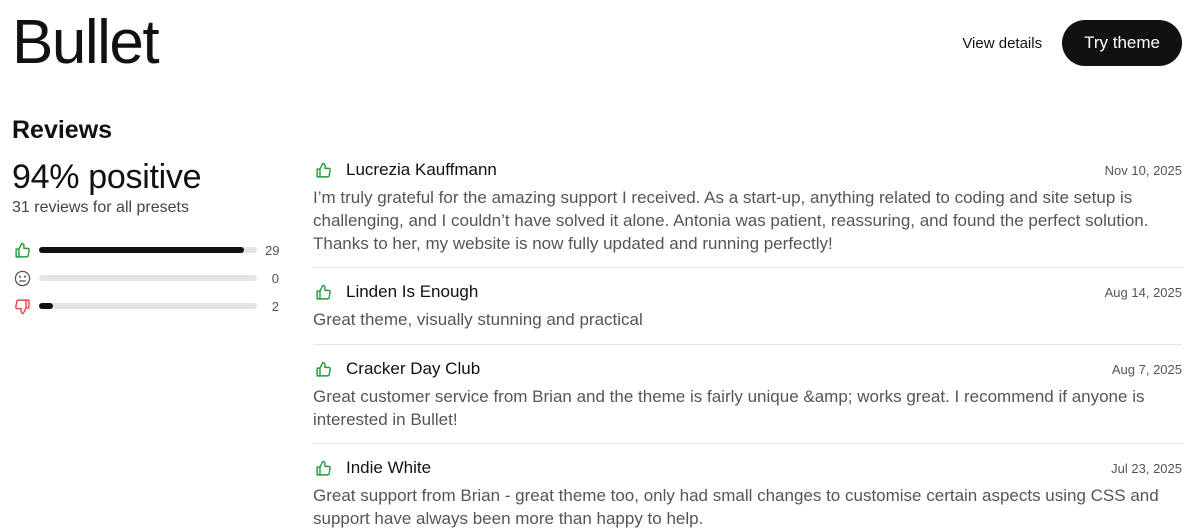 The width and height of the screenshot is (1200, 531). Describe the element at coordinates (389, 467) in the screenshot. I see `reviewer-name: Indie White` at that location.